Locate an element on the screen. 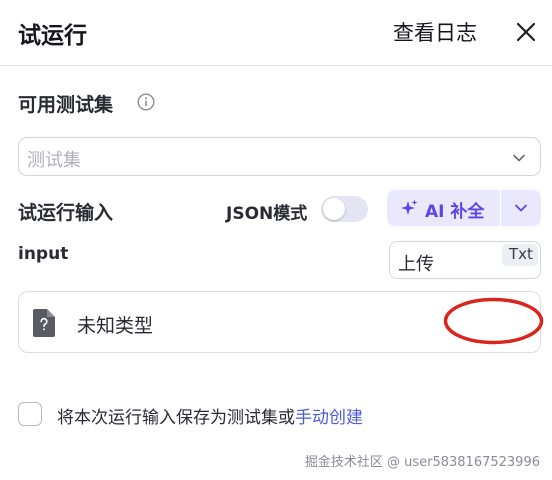 The width and height of the screenshot is (552, 480). file-type-badge: Txt is located at coordinates (520, 255).